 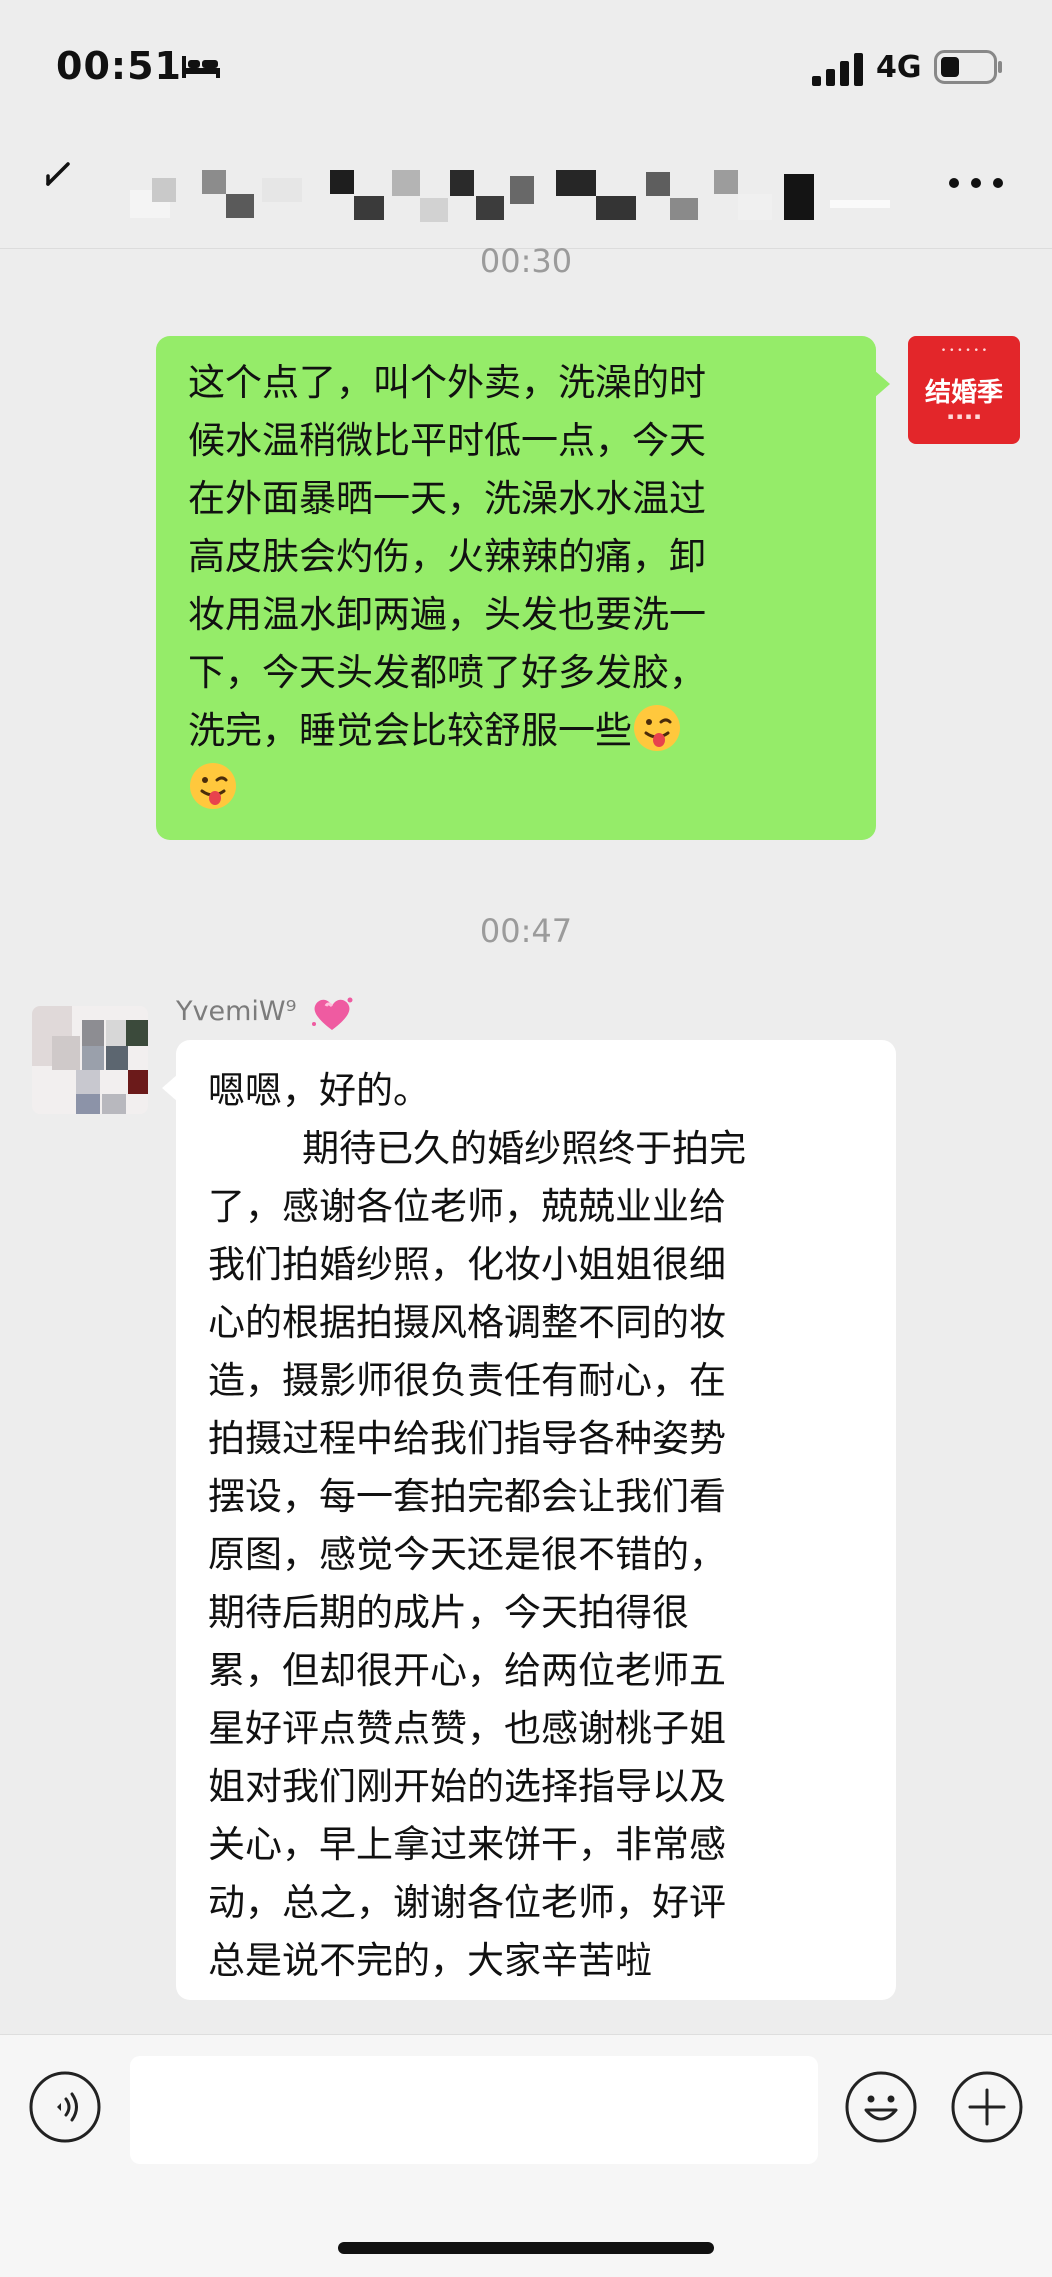 What do you see at coordinates (526, 70) in the screenshot?
I see `status-bar: 00:51 4G` at bounding box center [526, 70].